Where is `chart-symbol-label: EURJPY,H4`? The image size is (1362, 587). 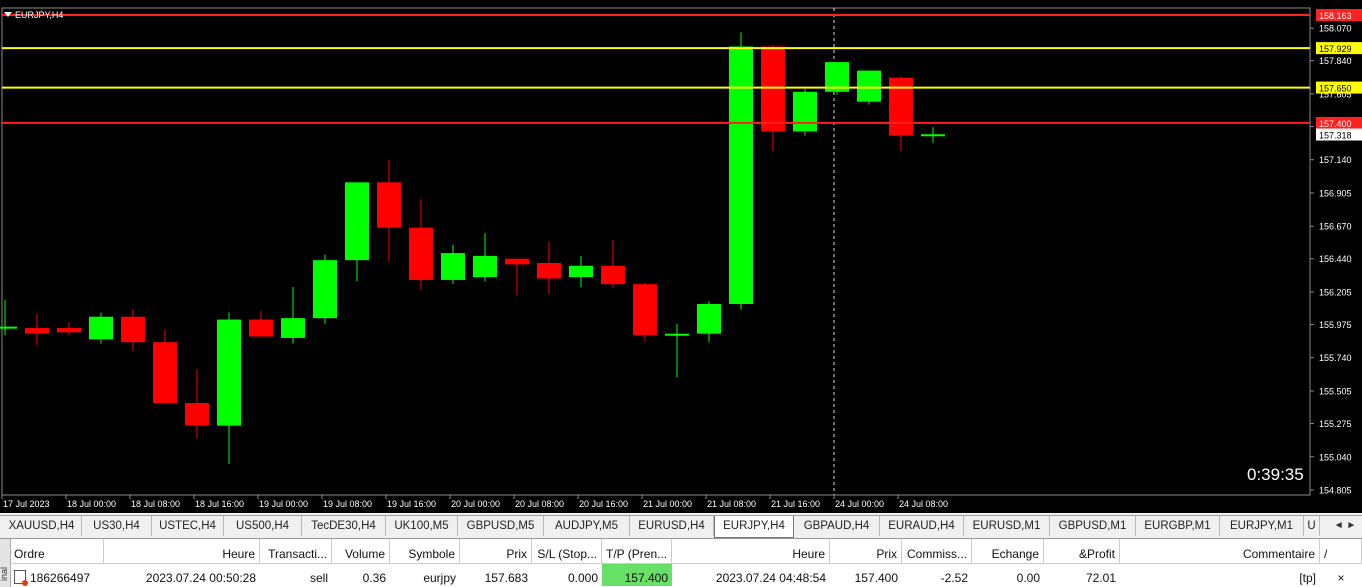 chart-symbol-label: EURJPY,H4 is located at coordinates (33, 15).